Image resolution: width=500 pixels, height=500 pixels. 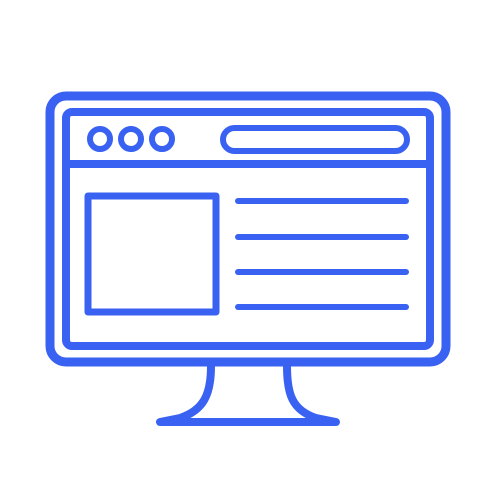 What do you see at coordinates (315, 139) in the screenshot?
I see `address-bar-icon` at bounding box center [315, 139].